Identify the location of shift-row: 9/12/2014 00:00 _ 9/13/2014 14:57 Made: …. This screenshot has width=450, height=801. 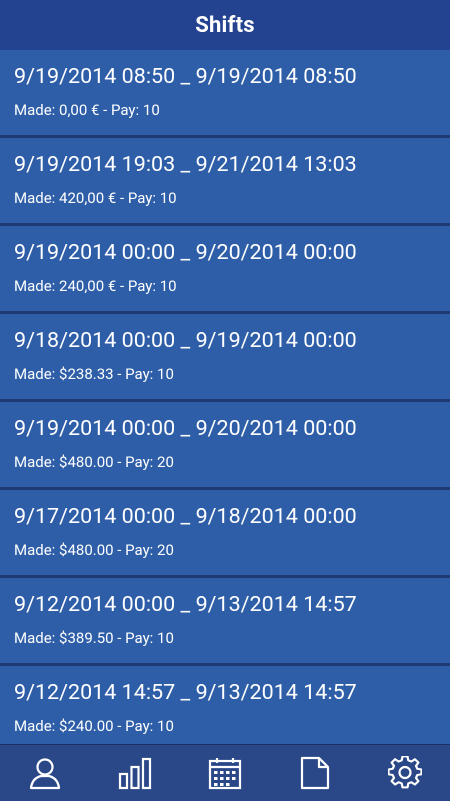
(225, 622).